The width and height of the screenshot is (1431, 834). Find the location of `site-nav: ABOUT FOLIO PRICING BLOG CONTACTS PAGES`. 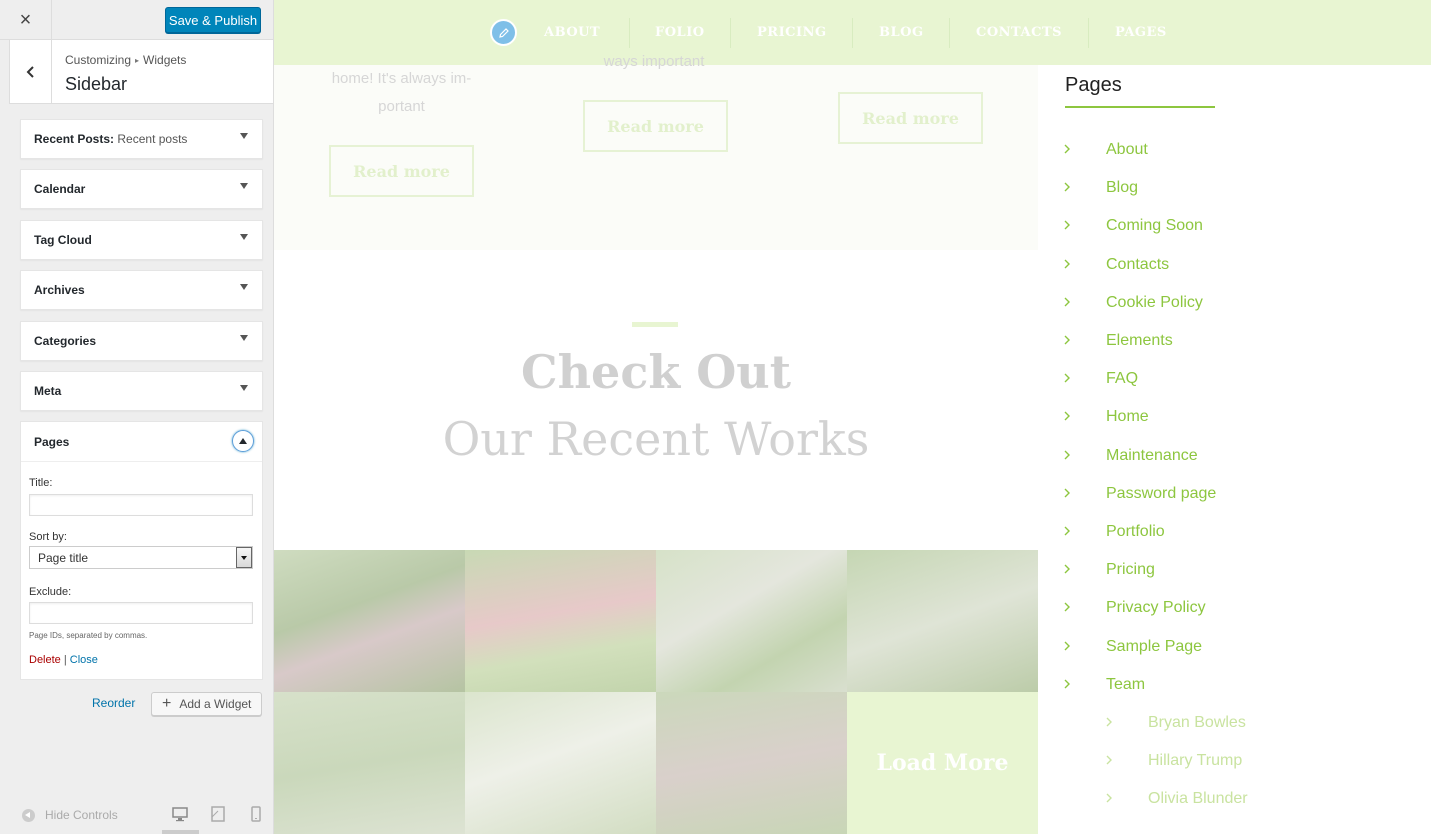

site-nav: ABOUT FOLIO PRICING BLOG CONTACTS PAGES is located at coordinates (852, 32).